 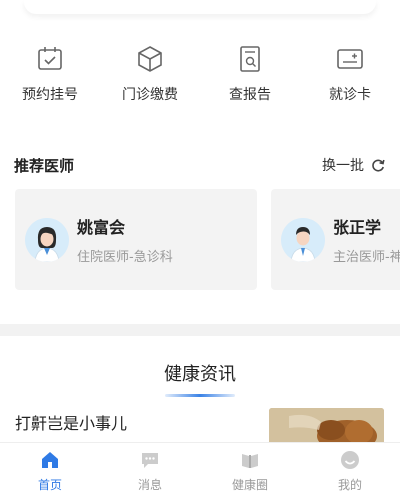 What do you see at coordinates (150, 471) in the screenshot?
I see `tab-messages: 消息` at bounding box center [150, 471].